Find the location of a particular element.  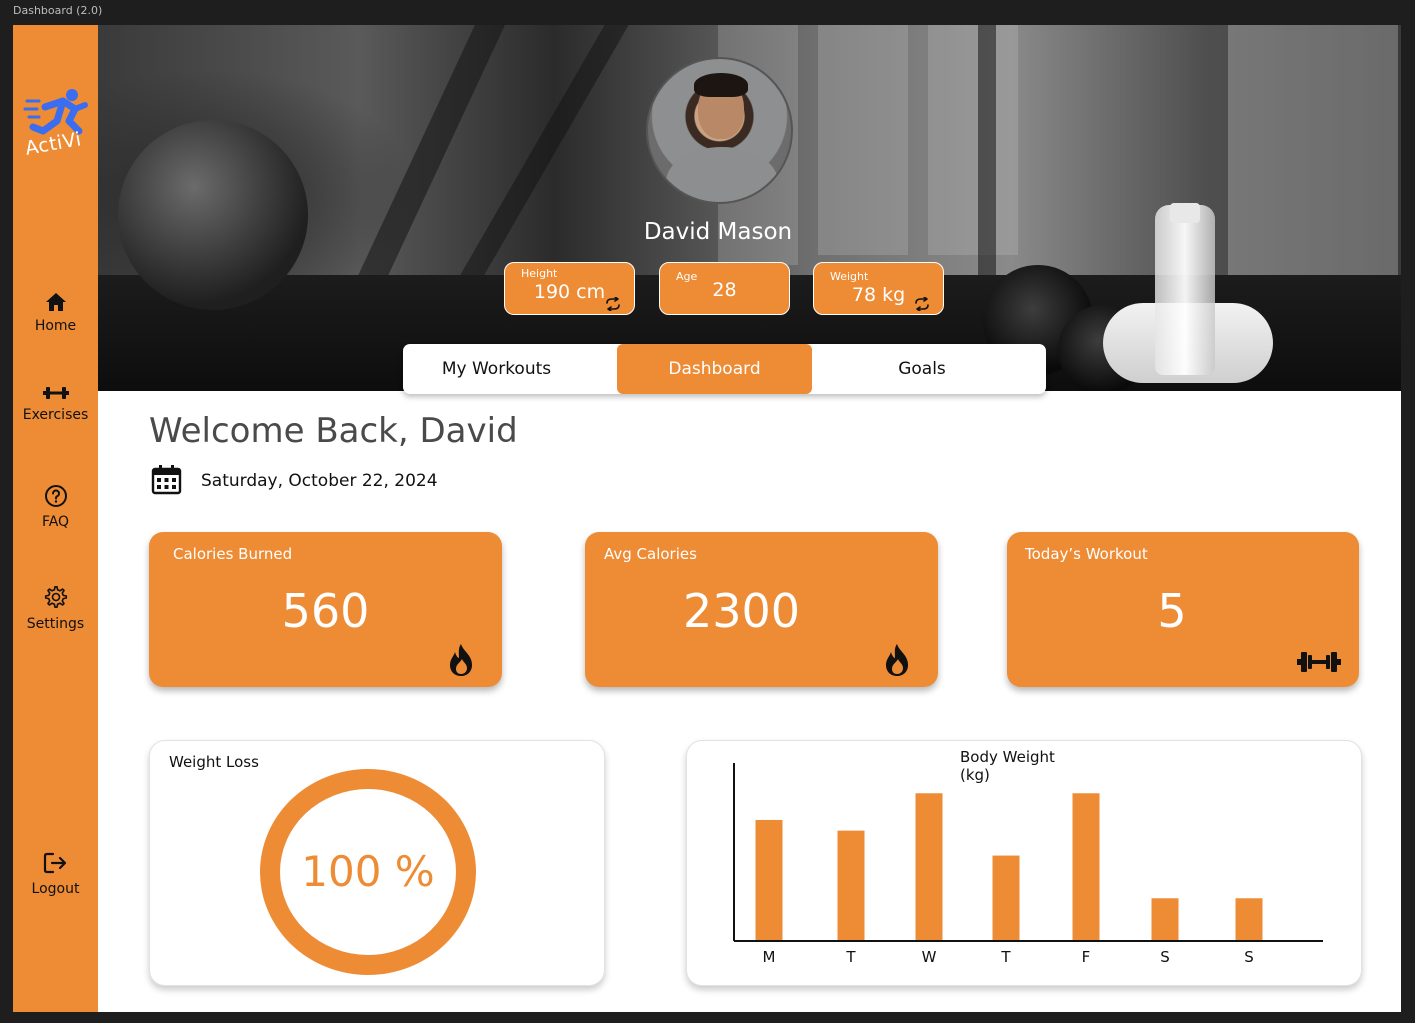

background-ball is located at coordinates (213, 215).